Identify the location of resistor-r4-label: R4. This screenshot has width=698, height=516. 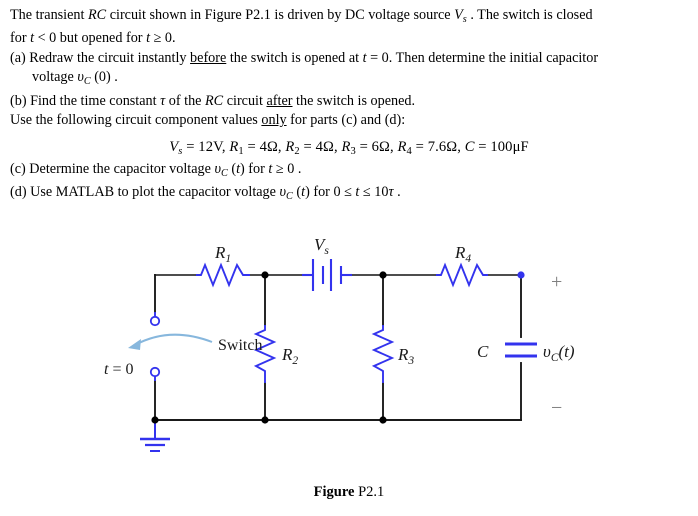
(462, 254).